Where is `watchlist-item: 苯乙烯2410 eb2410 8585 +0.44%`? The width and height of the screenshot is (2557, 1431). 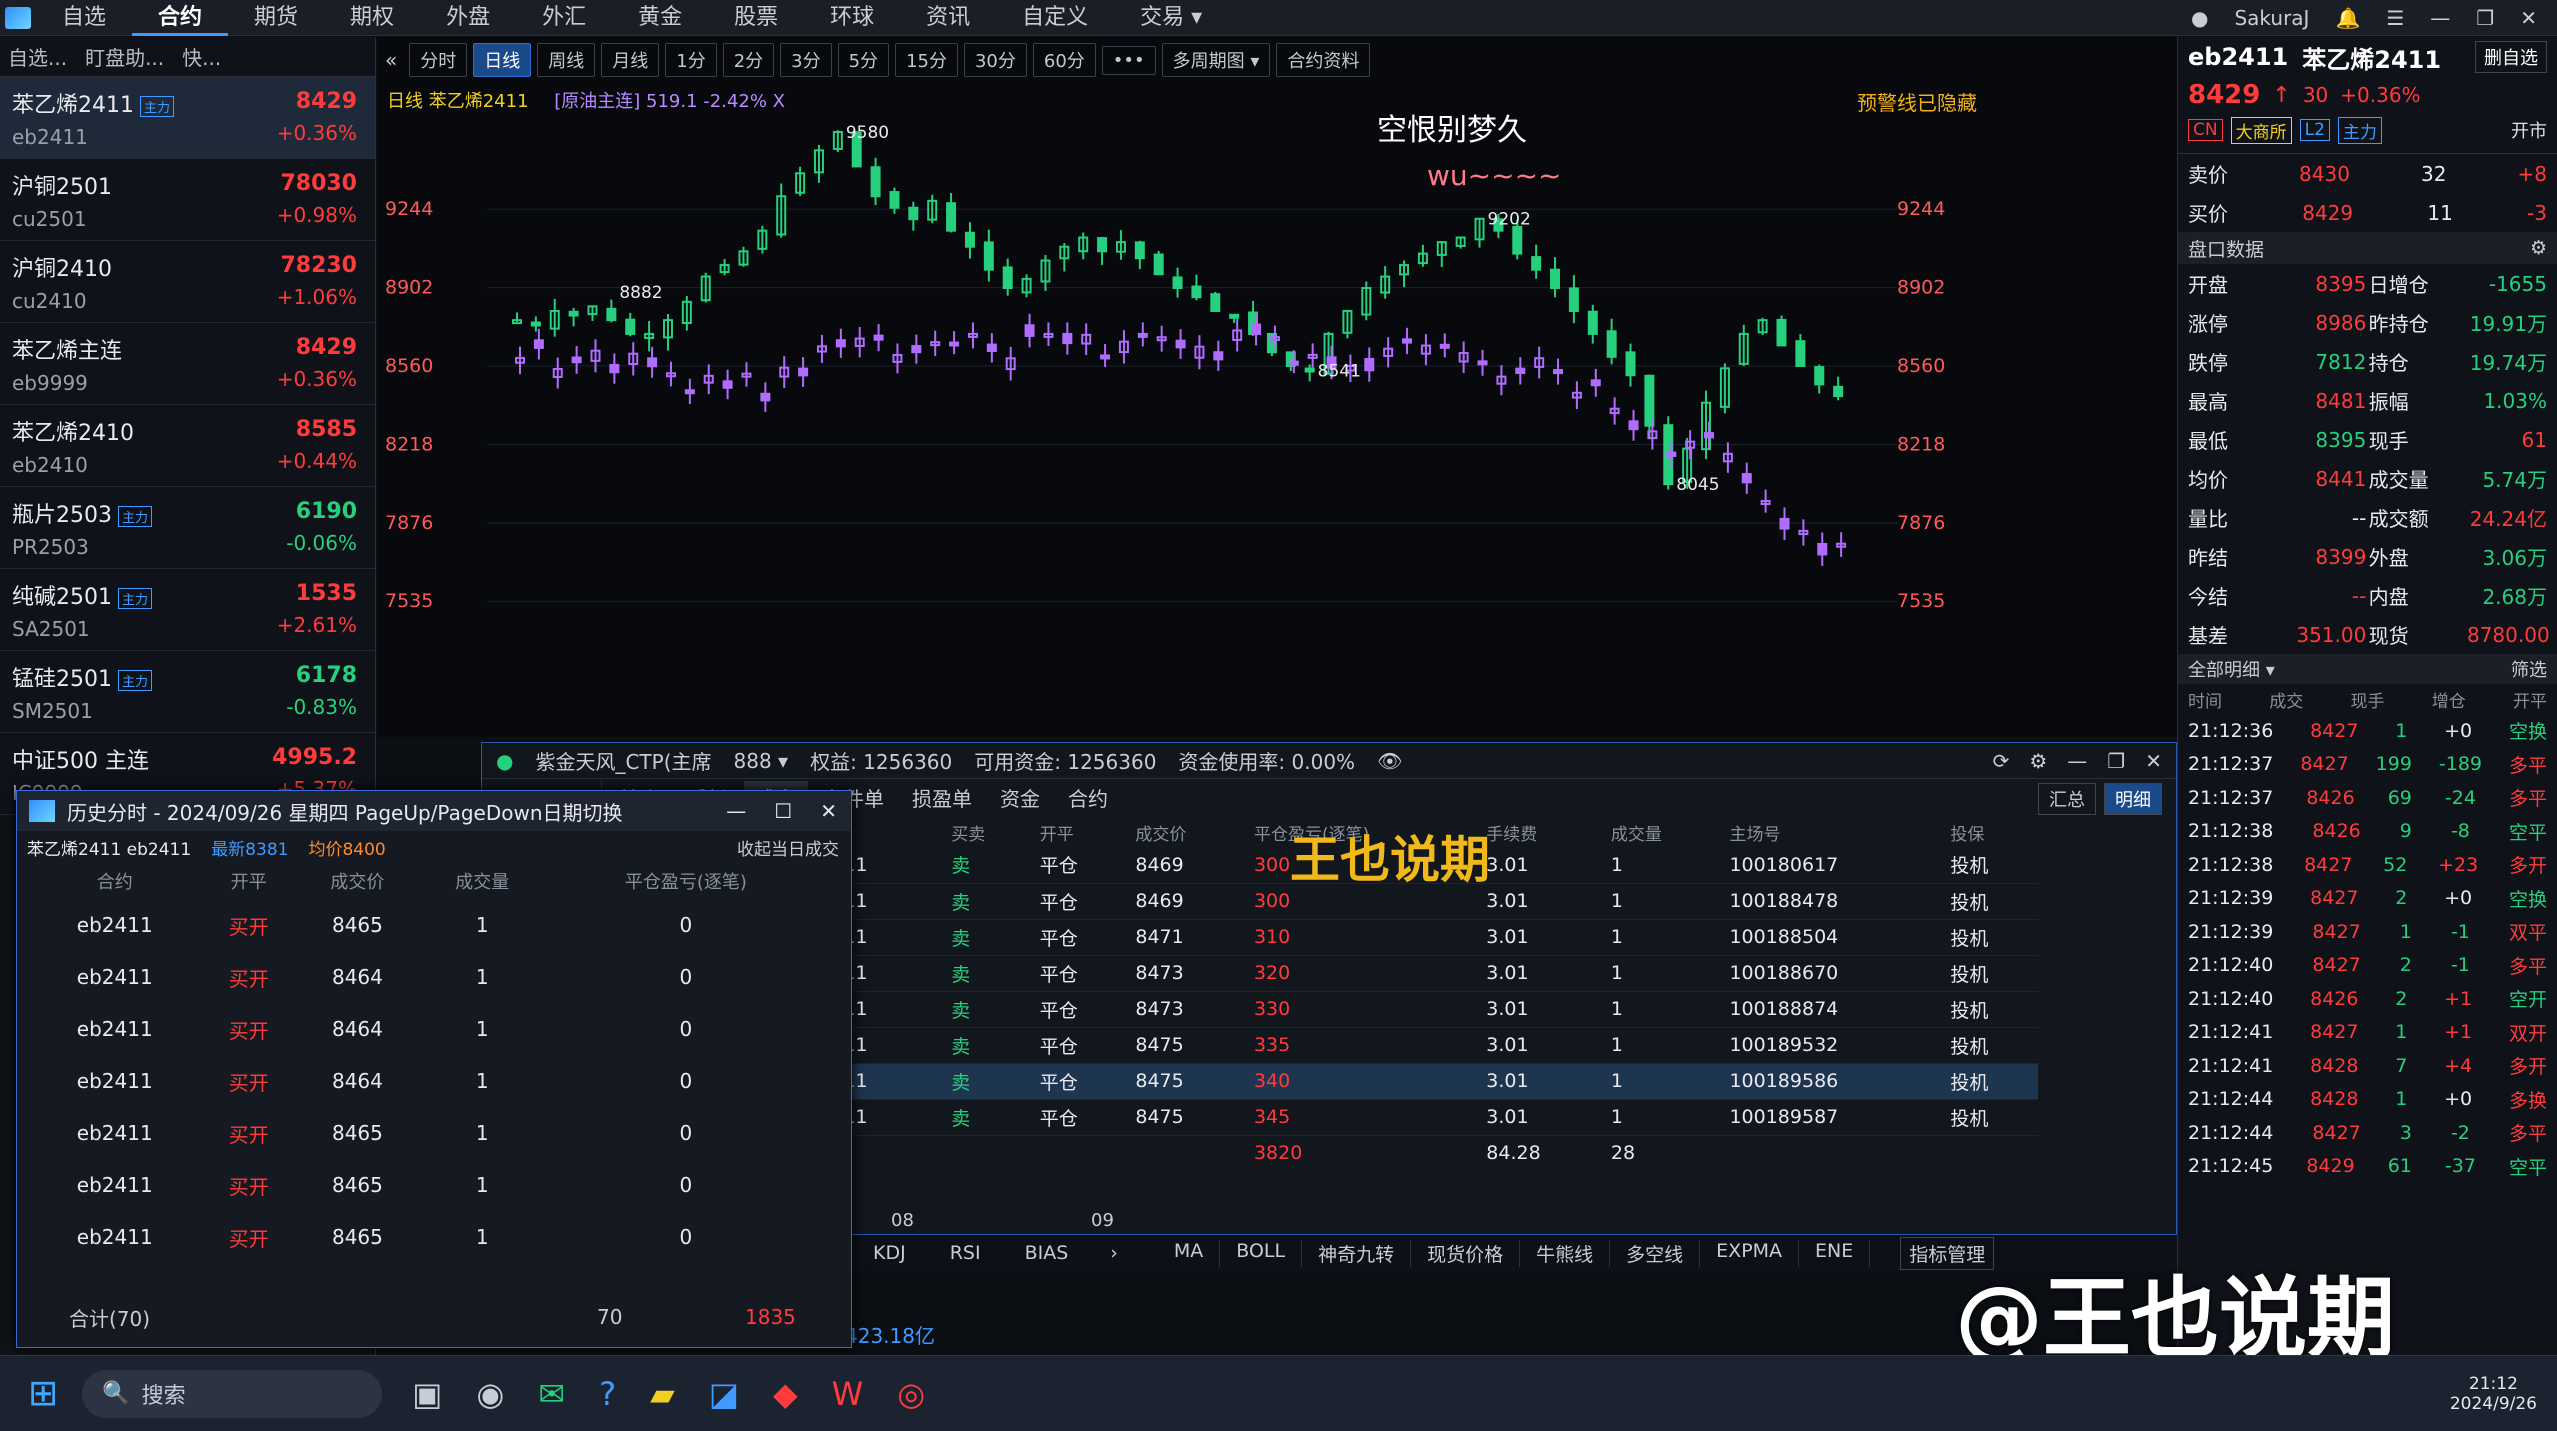
watchlist-item: 苯乙烯2410 eb2410 8585 +0.44% is located at coordinates (187, 446).